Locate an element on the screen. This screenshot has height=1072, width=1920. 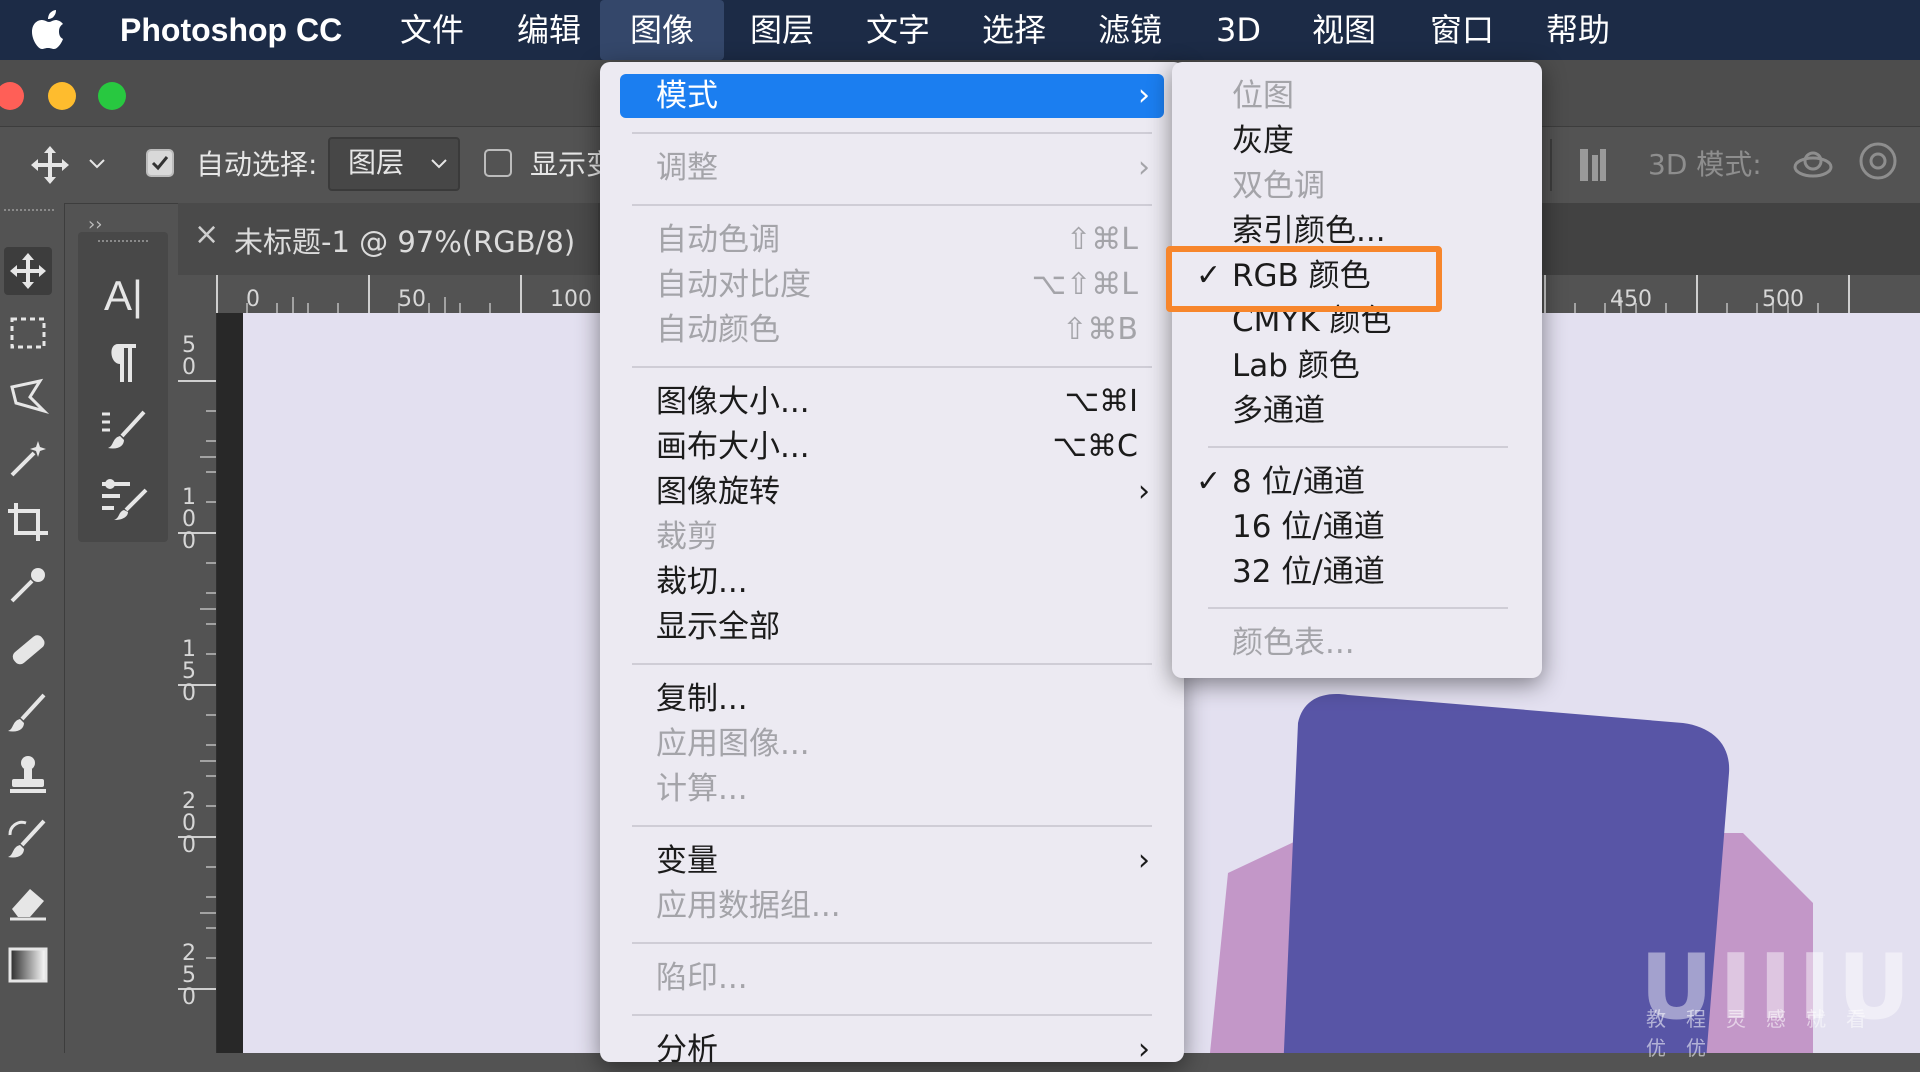
menu-type: 文字 is located at coordinates (898, 30).